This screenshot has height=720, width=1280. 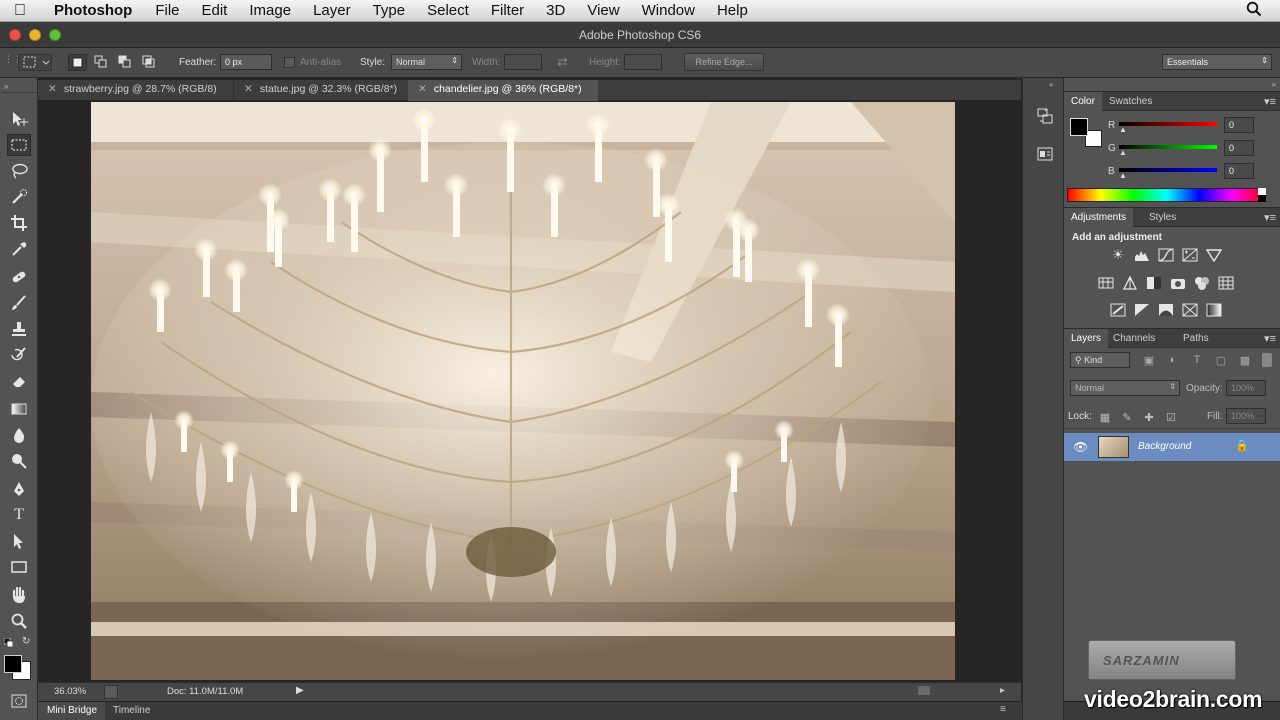 I want to click on menu-edit: Edit, so click(x=215, y=10).